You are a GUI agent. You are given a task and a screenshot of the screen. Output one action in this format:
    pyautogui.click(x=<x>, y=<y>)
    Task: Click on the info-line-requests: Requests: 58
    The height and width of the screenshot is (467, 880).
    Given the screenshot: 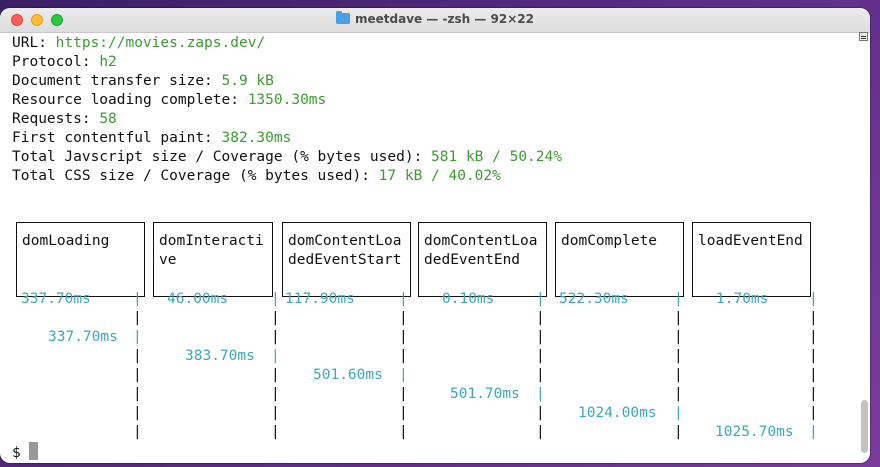 What is the action you would take?
    pyautogui.click(x=64, y=119)
    